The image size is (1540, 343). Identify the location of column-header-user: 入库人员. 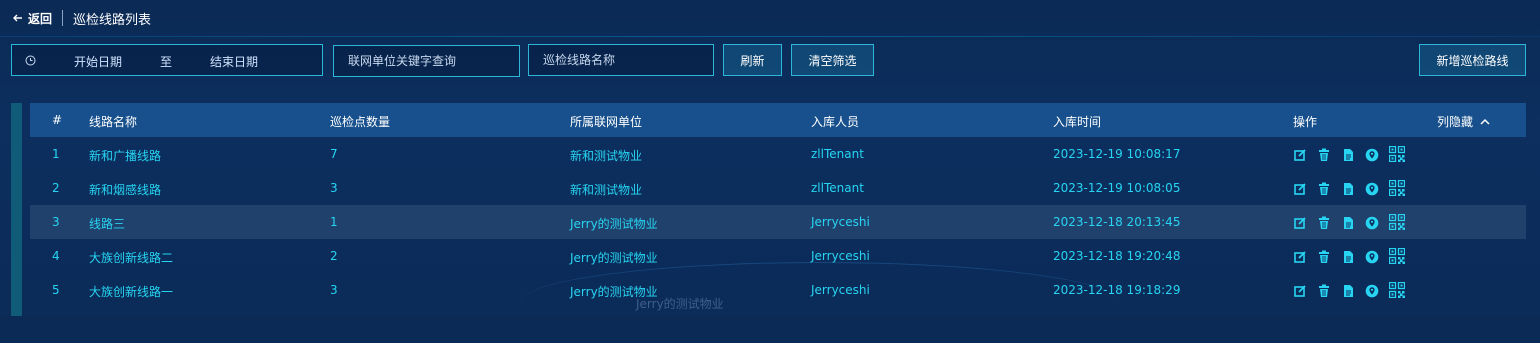
(835, 122).